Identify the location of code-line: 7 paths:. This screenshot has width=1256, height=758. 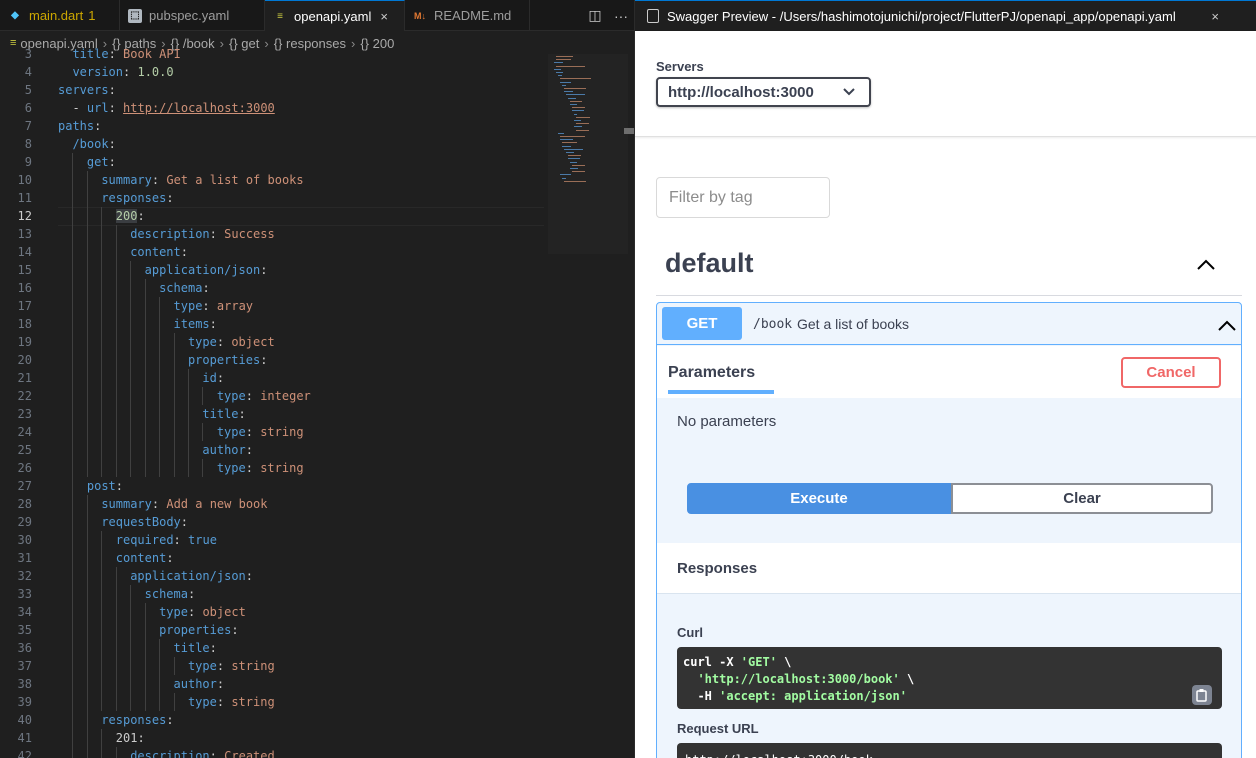
(274, 126).